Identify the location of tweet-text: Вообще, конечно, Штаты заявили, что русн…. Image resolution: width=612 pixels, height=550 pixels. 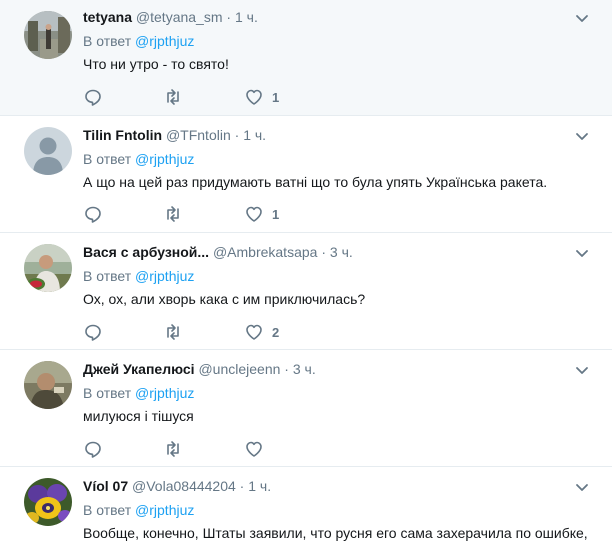
(335, 533).